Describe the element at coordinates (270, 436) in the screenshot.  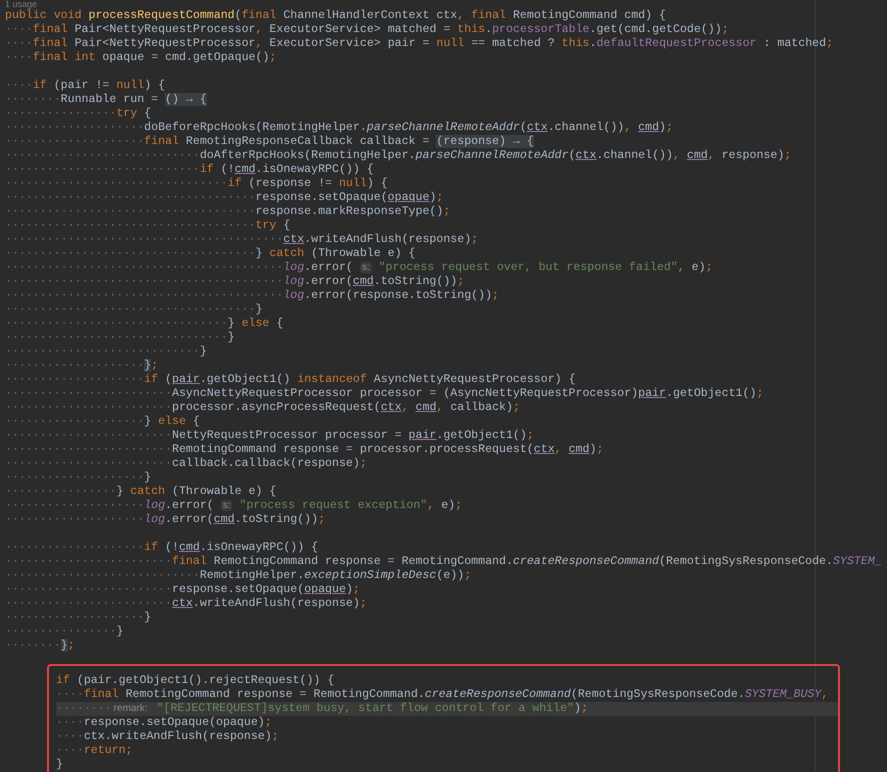
I see `code-line: ························NettyRequestProcessor processor = pair.getObject1();` at that location.